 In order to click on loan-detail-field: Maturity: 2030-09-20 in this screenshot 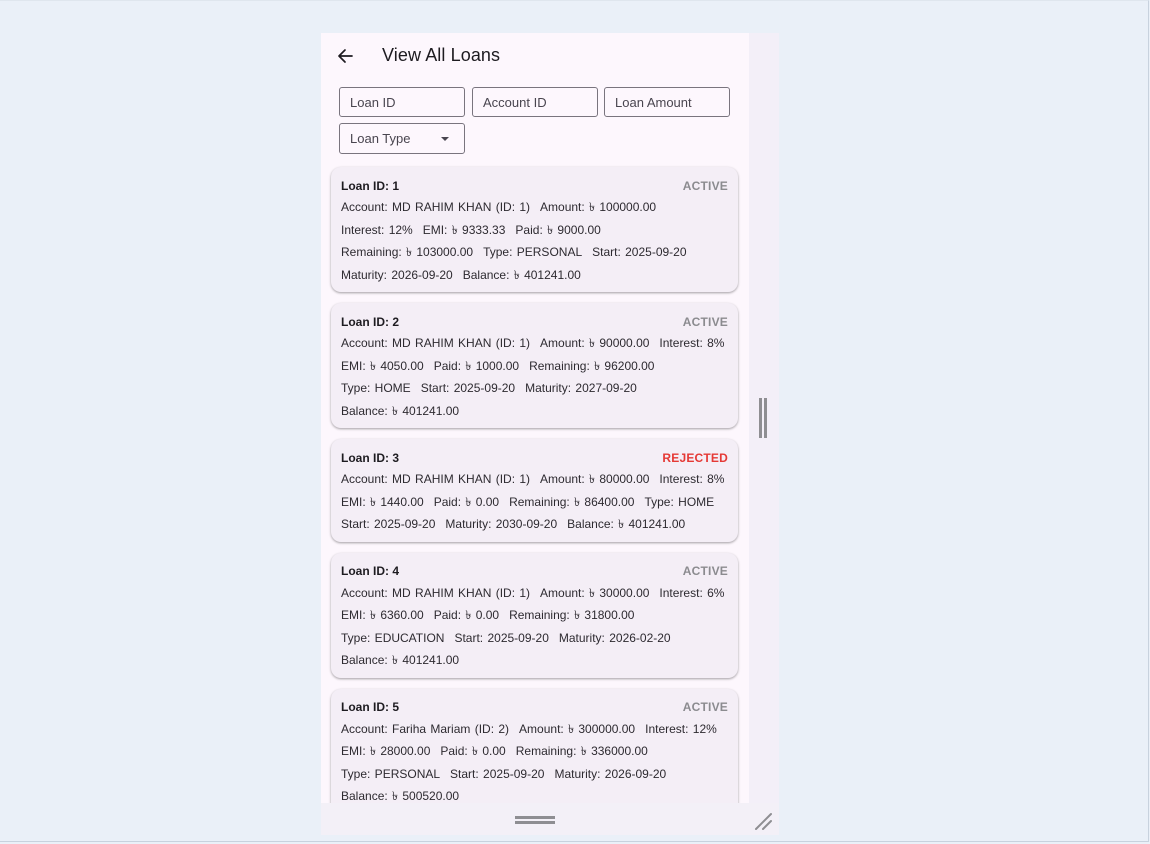, I will do `click(501, 524)`.